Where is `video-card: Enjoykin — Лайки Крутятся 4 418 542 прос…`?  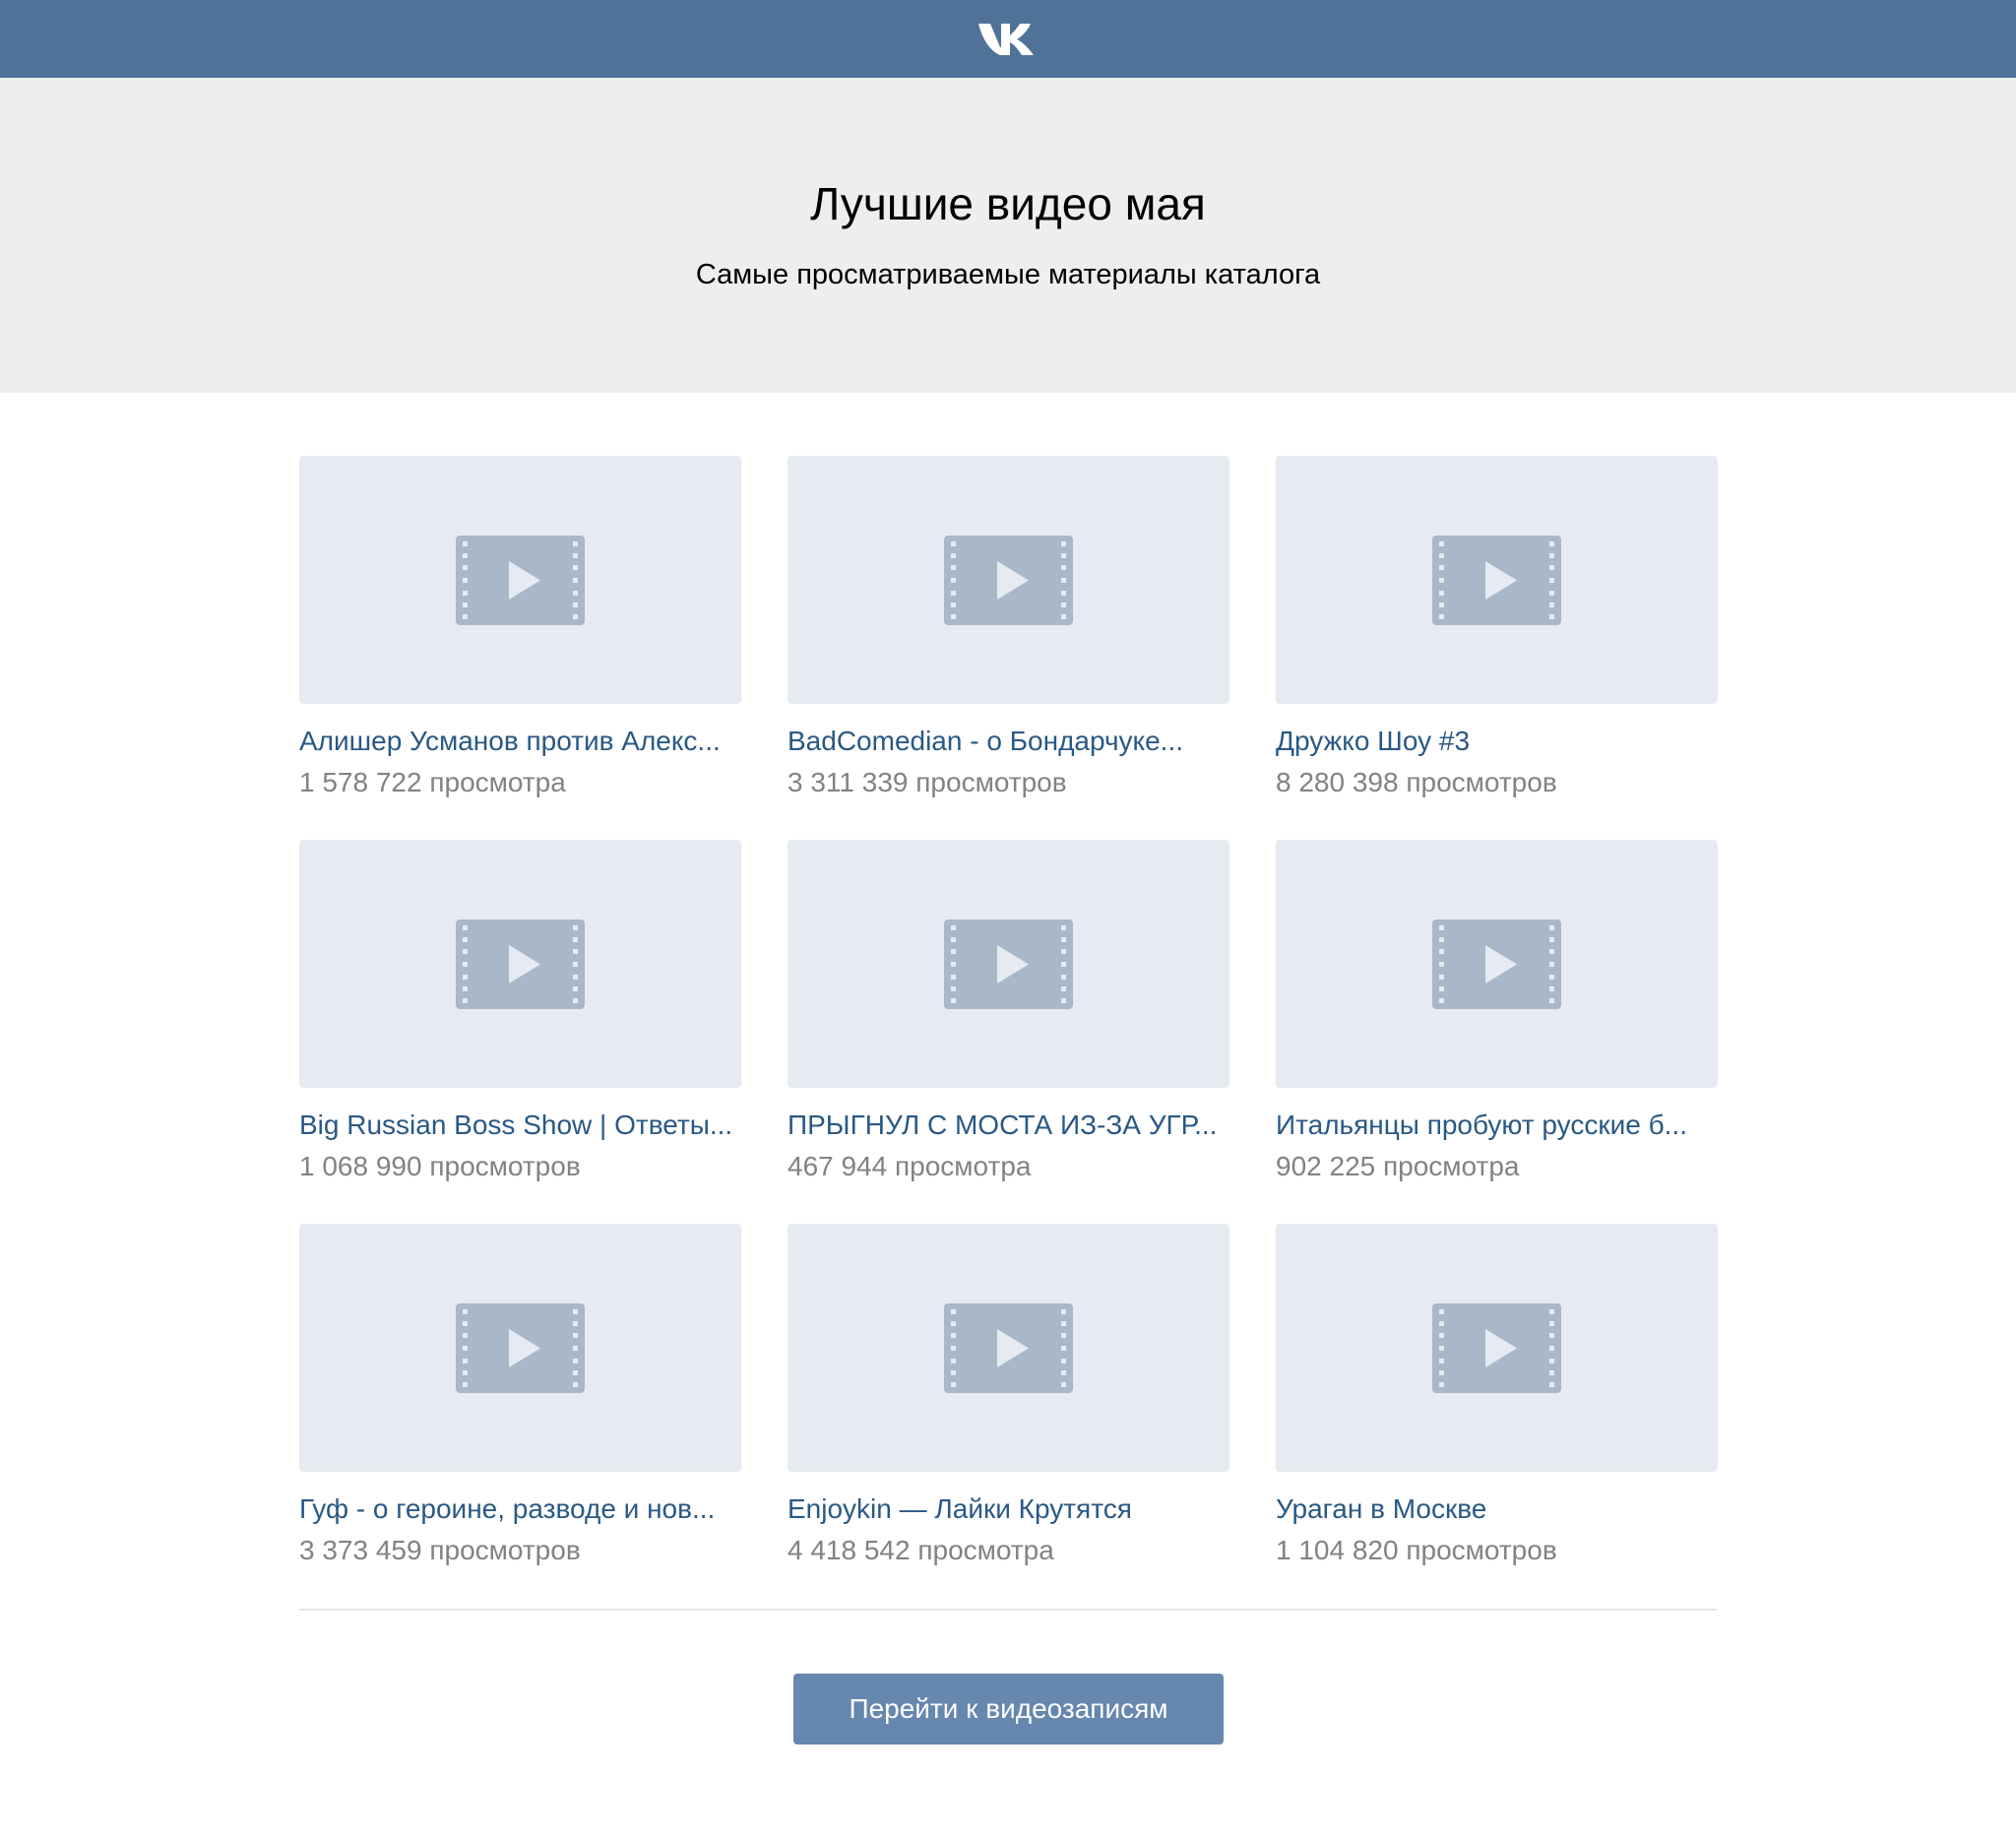
video-card: Enjoykin — Лайки Крутятся 4 418 542 прос… is located at coordinates (1008, 1401).